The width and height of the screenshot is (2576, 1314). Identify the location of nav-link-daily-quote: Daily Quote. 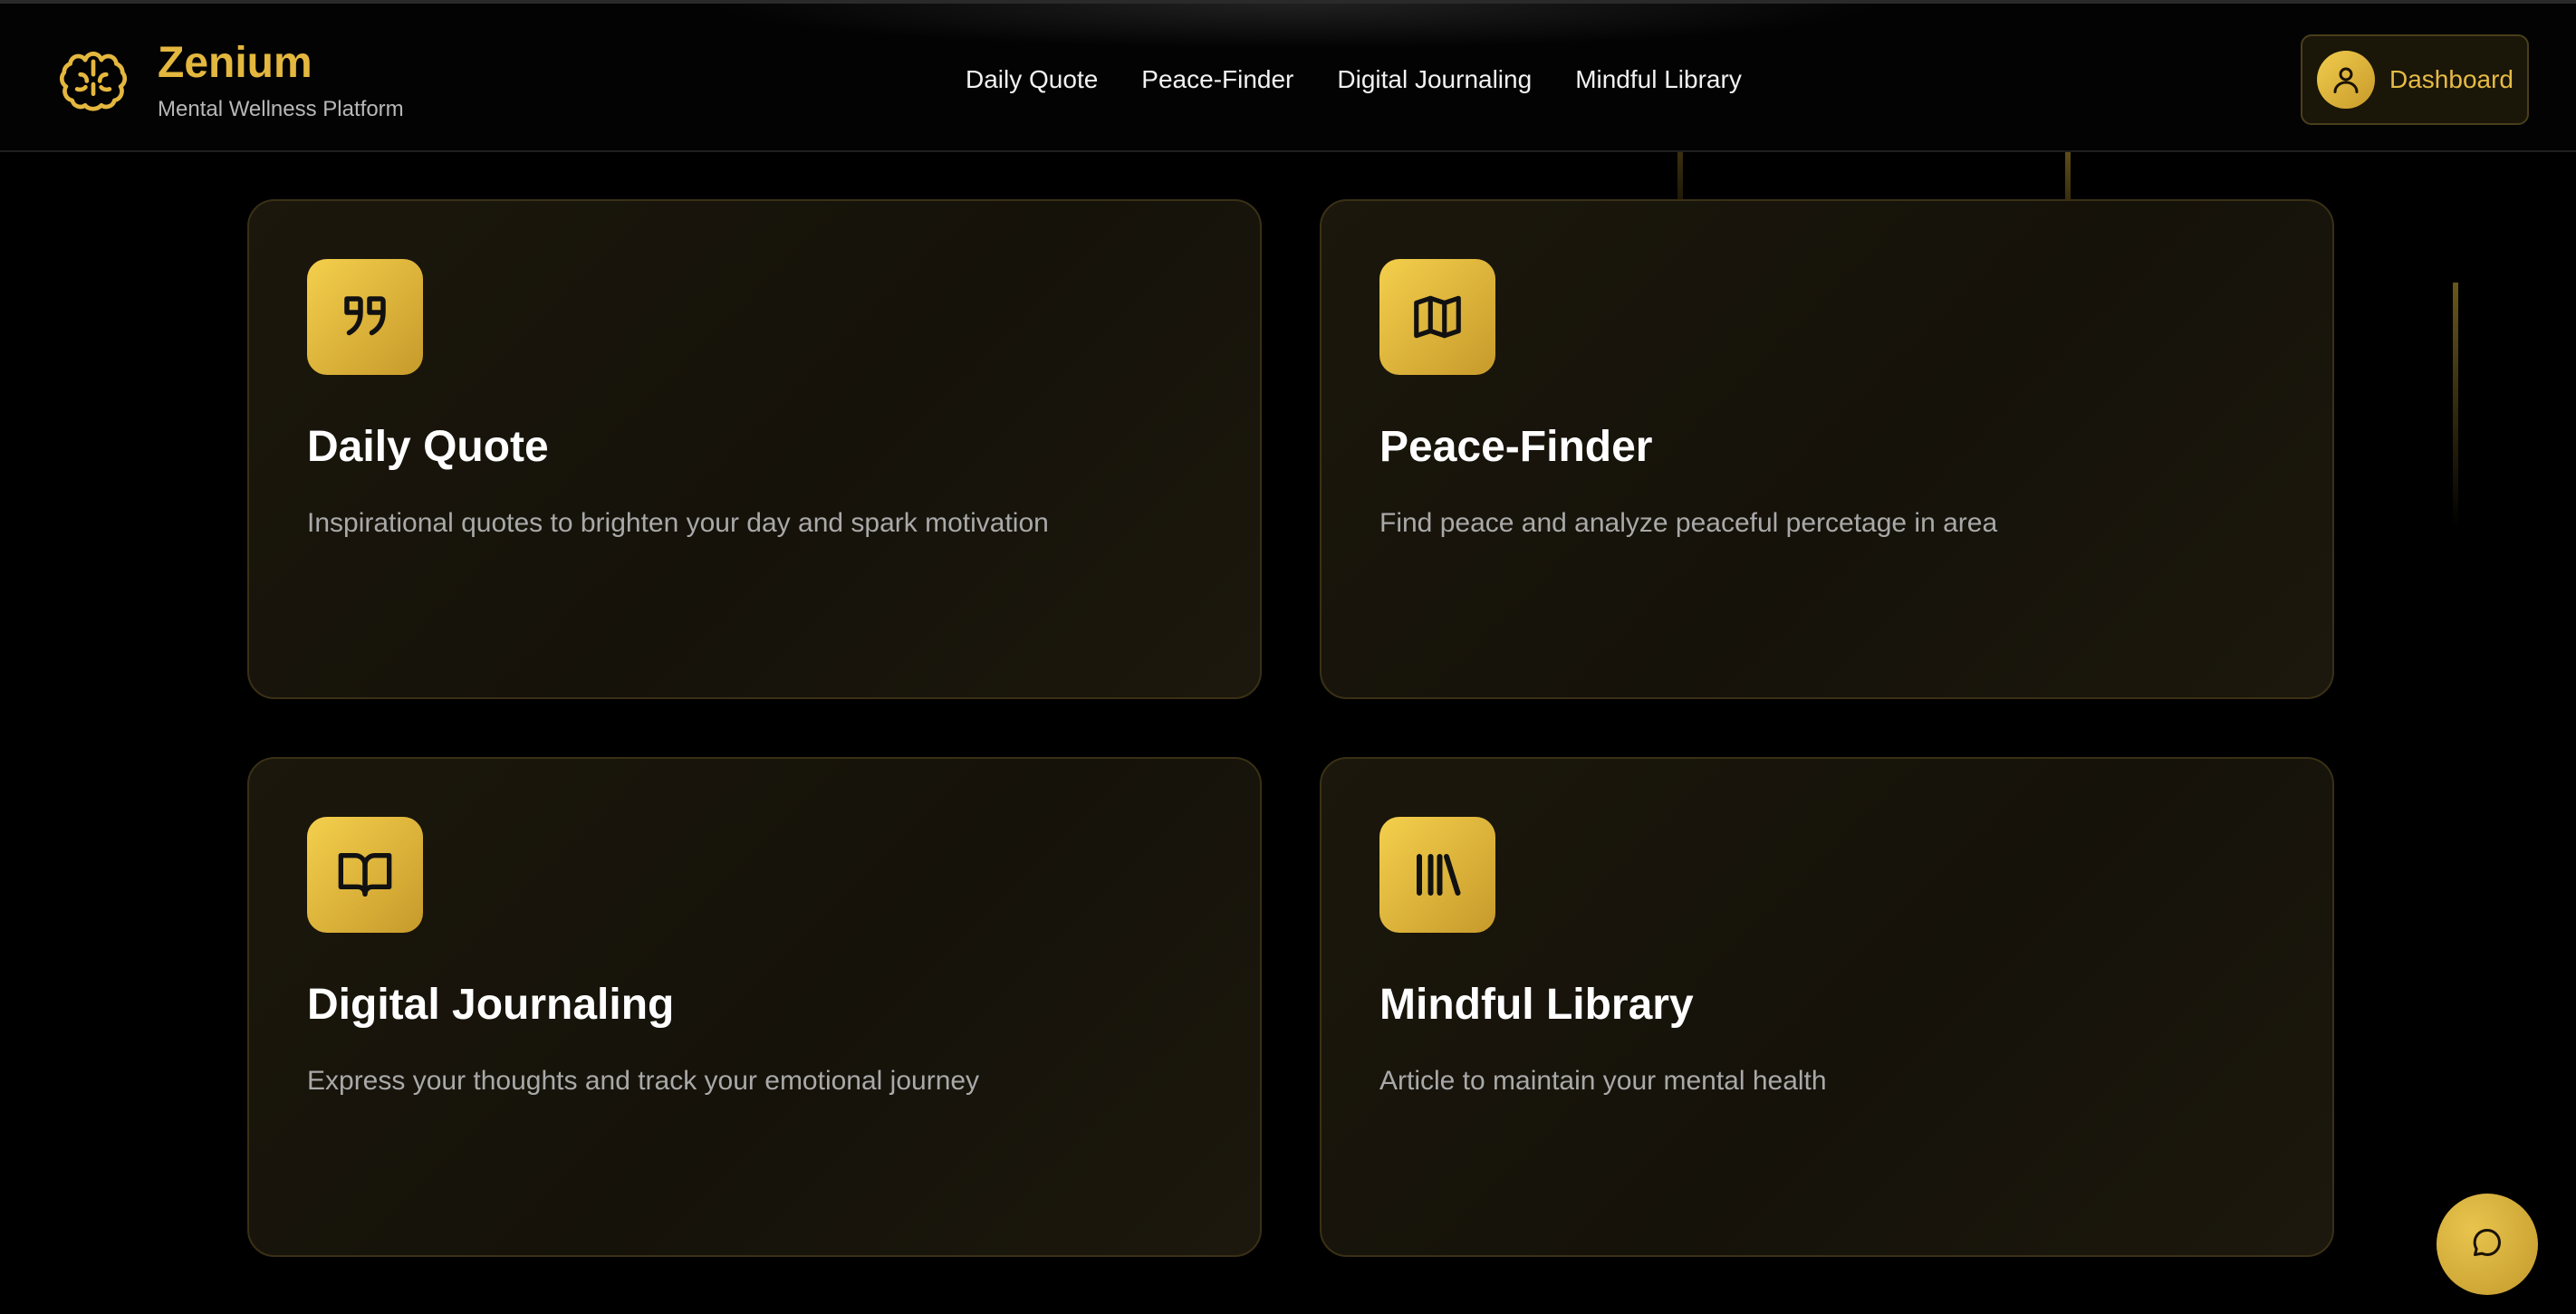
(1032, 80).